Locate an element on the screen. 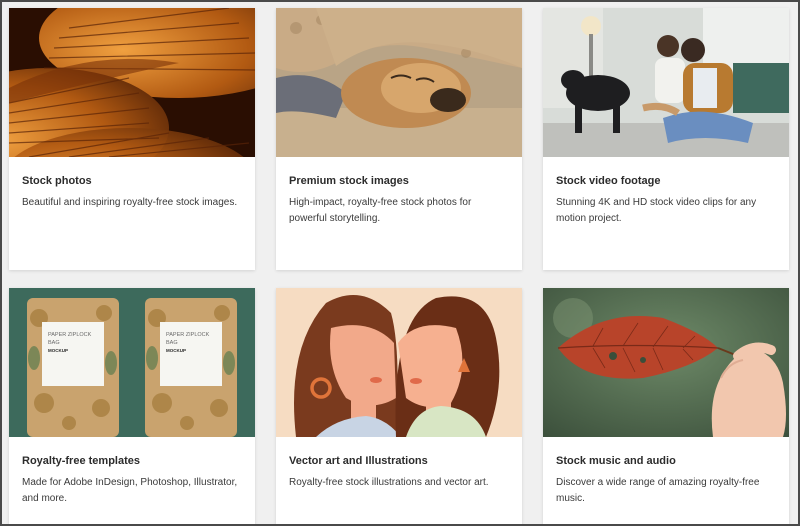 The image size is (800, 526). card-title: Premium stock images is located at coordinates (399, 181).